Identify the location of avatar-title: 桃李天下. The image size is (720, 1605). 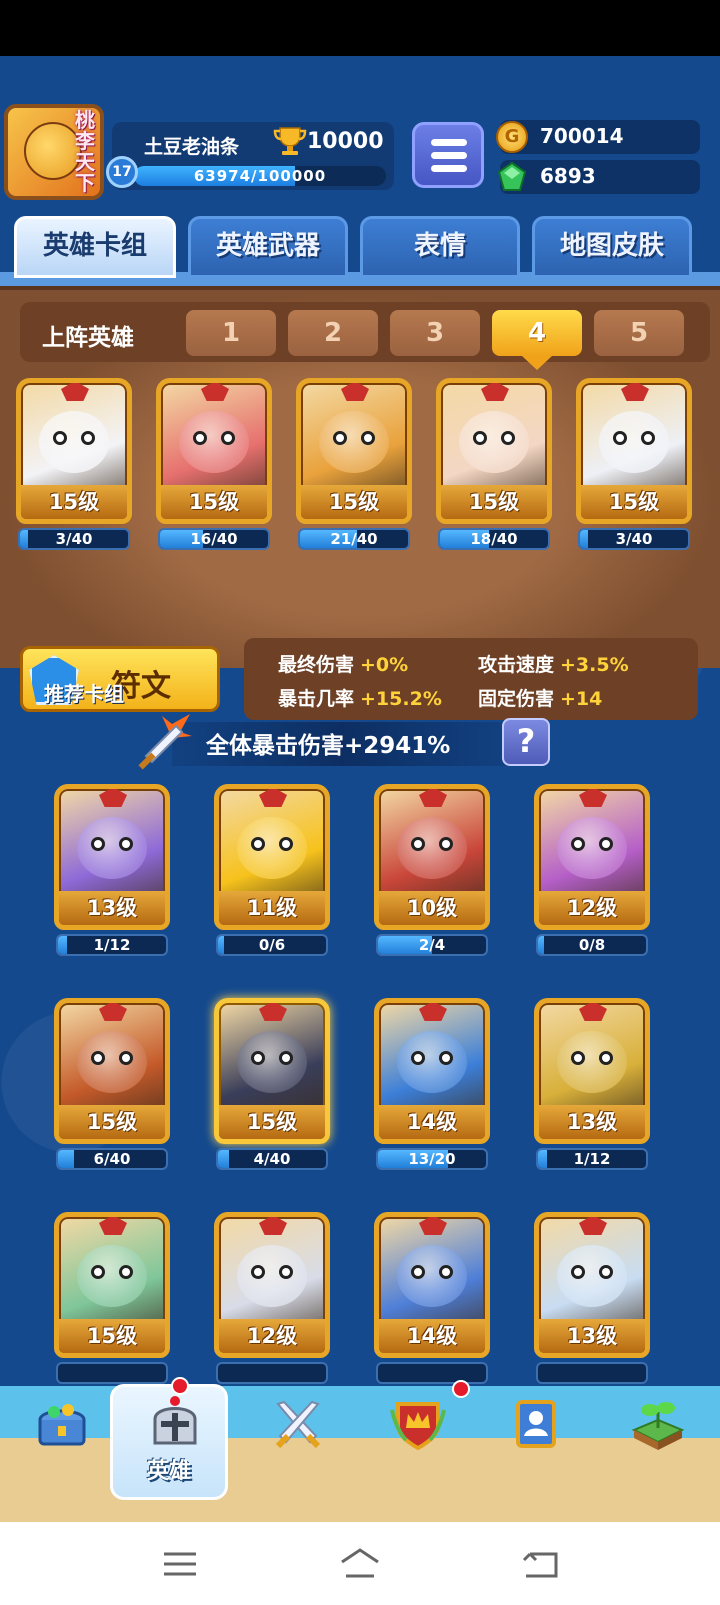
(85, 151).